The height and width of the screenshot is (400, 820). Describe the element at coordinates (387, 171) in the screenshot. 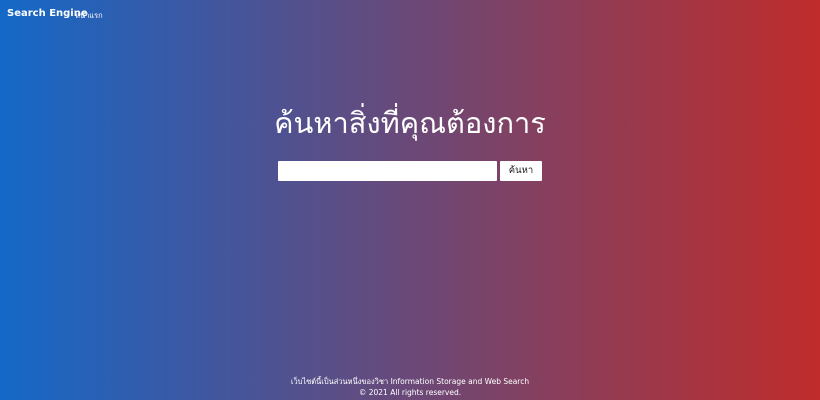

I see `search-input` at that location.